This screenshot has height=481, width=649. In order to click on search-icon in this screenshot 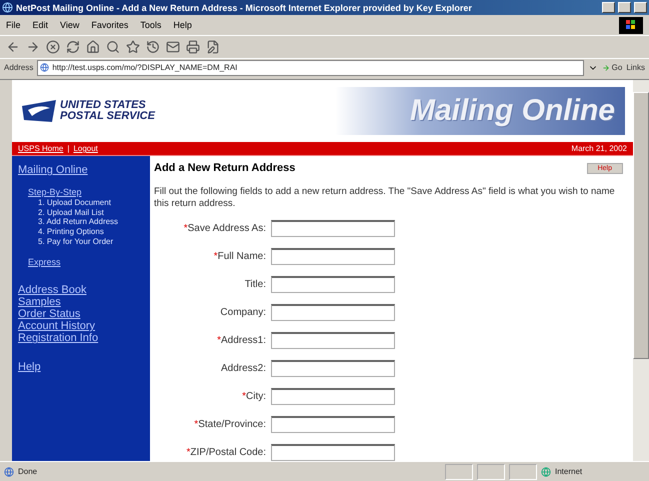, I will do `click(113, 47)`.